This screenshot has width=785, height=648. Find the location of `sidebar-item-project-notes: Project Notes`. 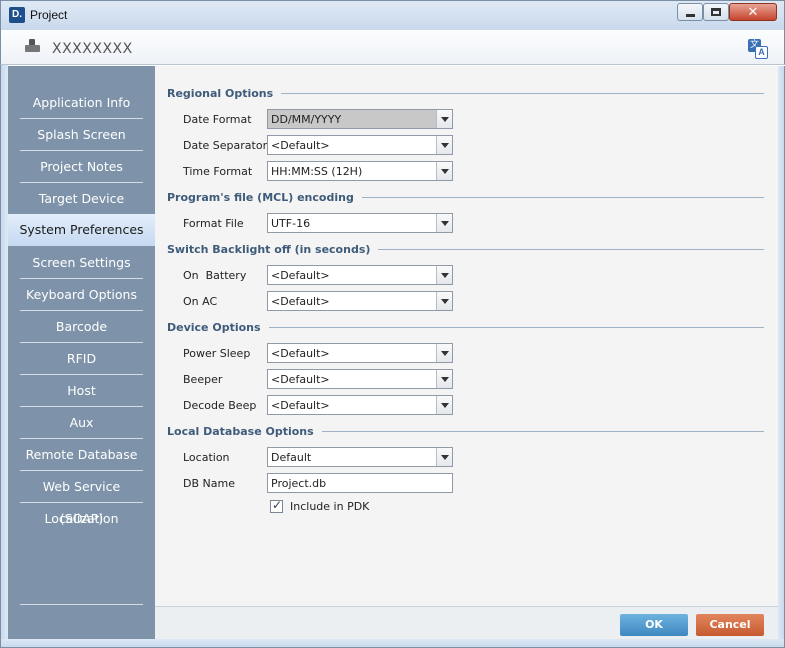

sidebar-item-project-notes: Project Notes is located at coordinates (81, 167).